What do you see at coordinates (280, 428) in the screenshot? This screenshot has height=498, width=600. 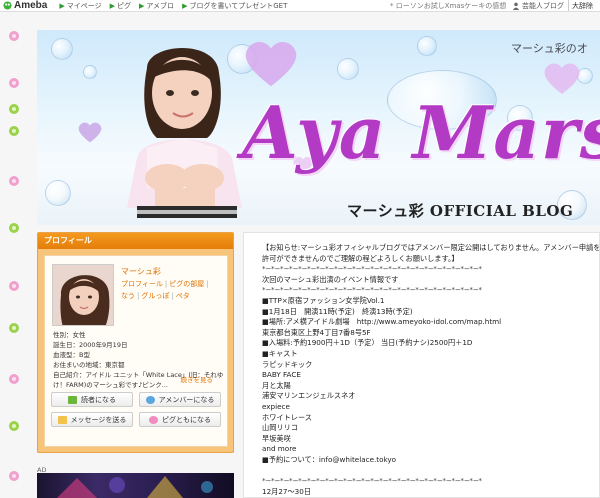 I see `entry-line: 山岡リリコ` at bounding box center [280, 428].